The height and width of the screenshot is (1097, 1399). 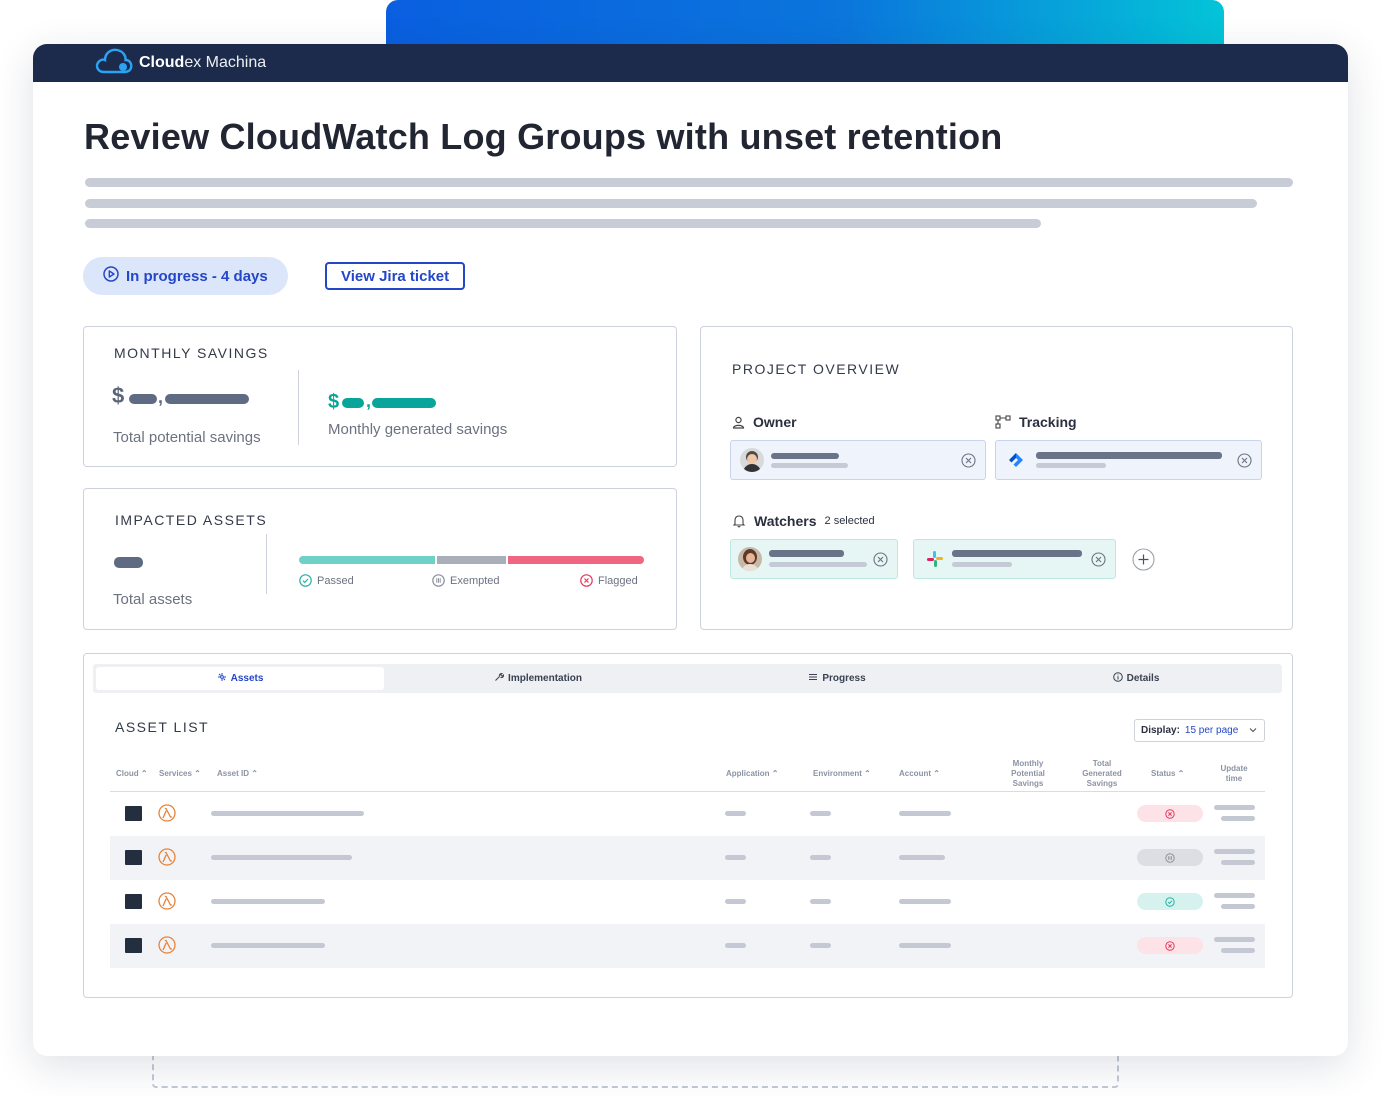 What do you see at coordinates (240, 678) in the screenshot?
I see `tab-assets: Assets` at bounding box center [240, 678].